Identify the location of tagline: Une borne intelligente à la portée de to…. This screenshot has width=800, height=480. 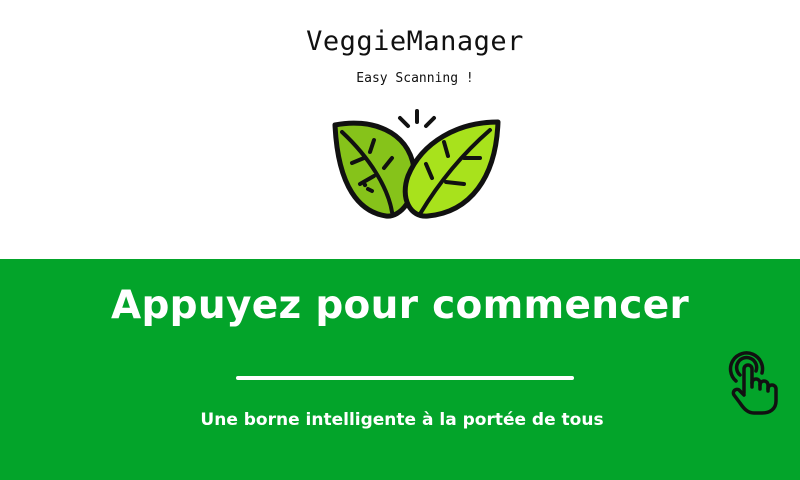
(402, 420).